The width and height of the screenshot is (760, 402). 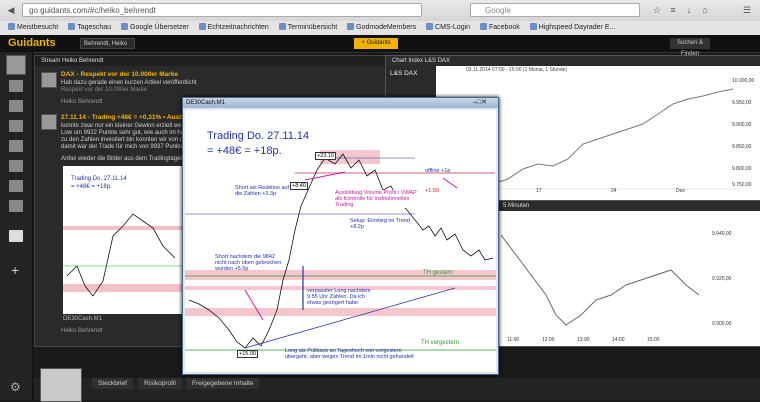 What do you see at coordinates (16, 236) in the screenshot?
I see `chart-icon` at bounding box center [16, 236].